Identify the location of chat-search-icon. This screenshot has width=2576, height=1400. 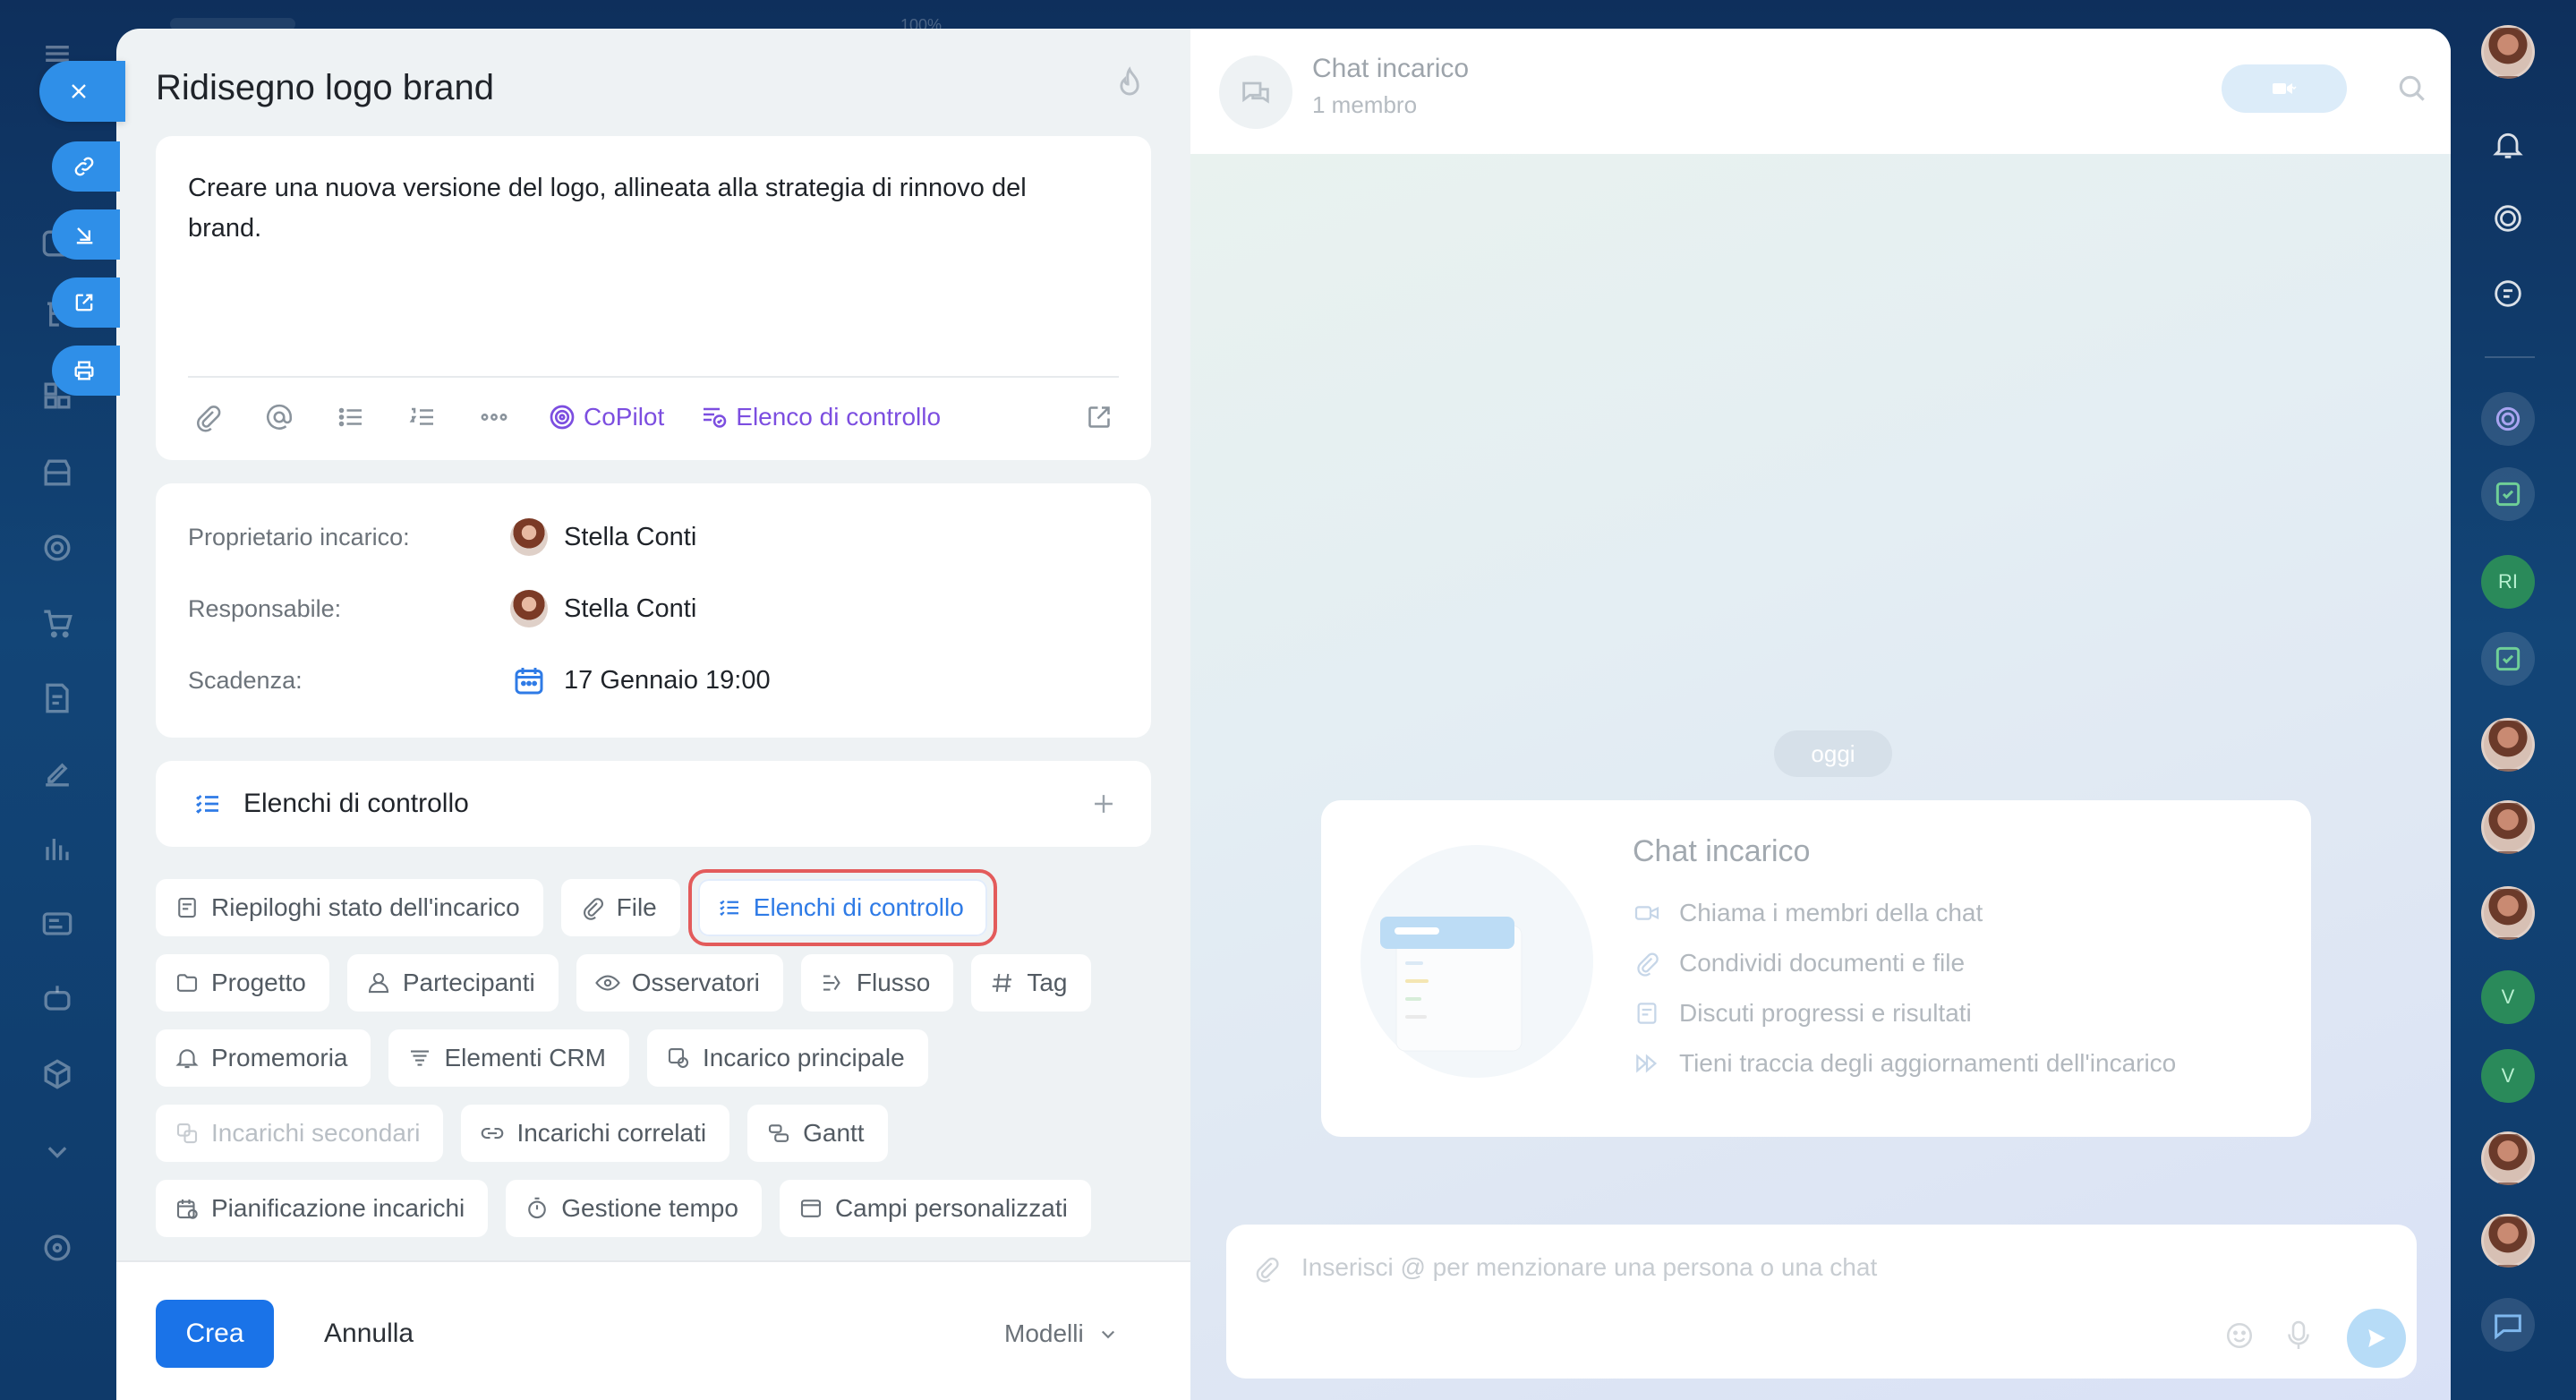
(2508, 294).